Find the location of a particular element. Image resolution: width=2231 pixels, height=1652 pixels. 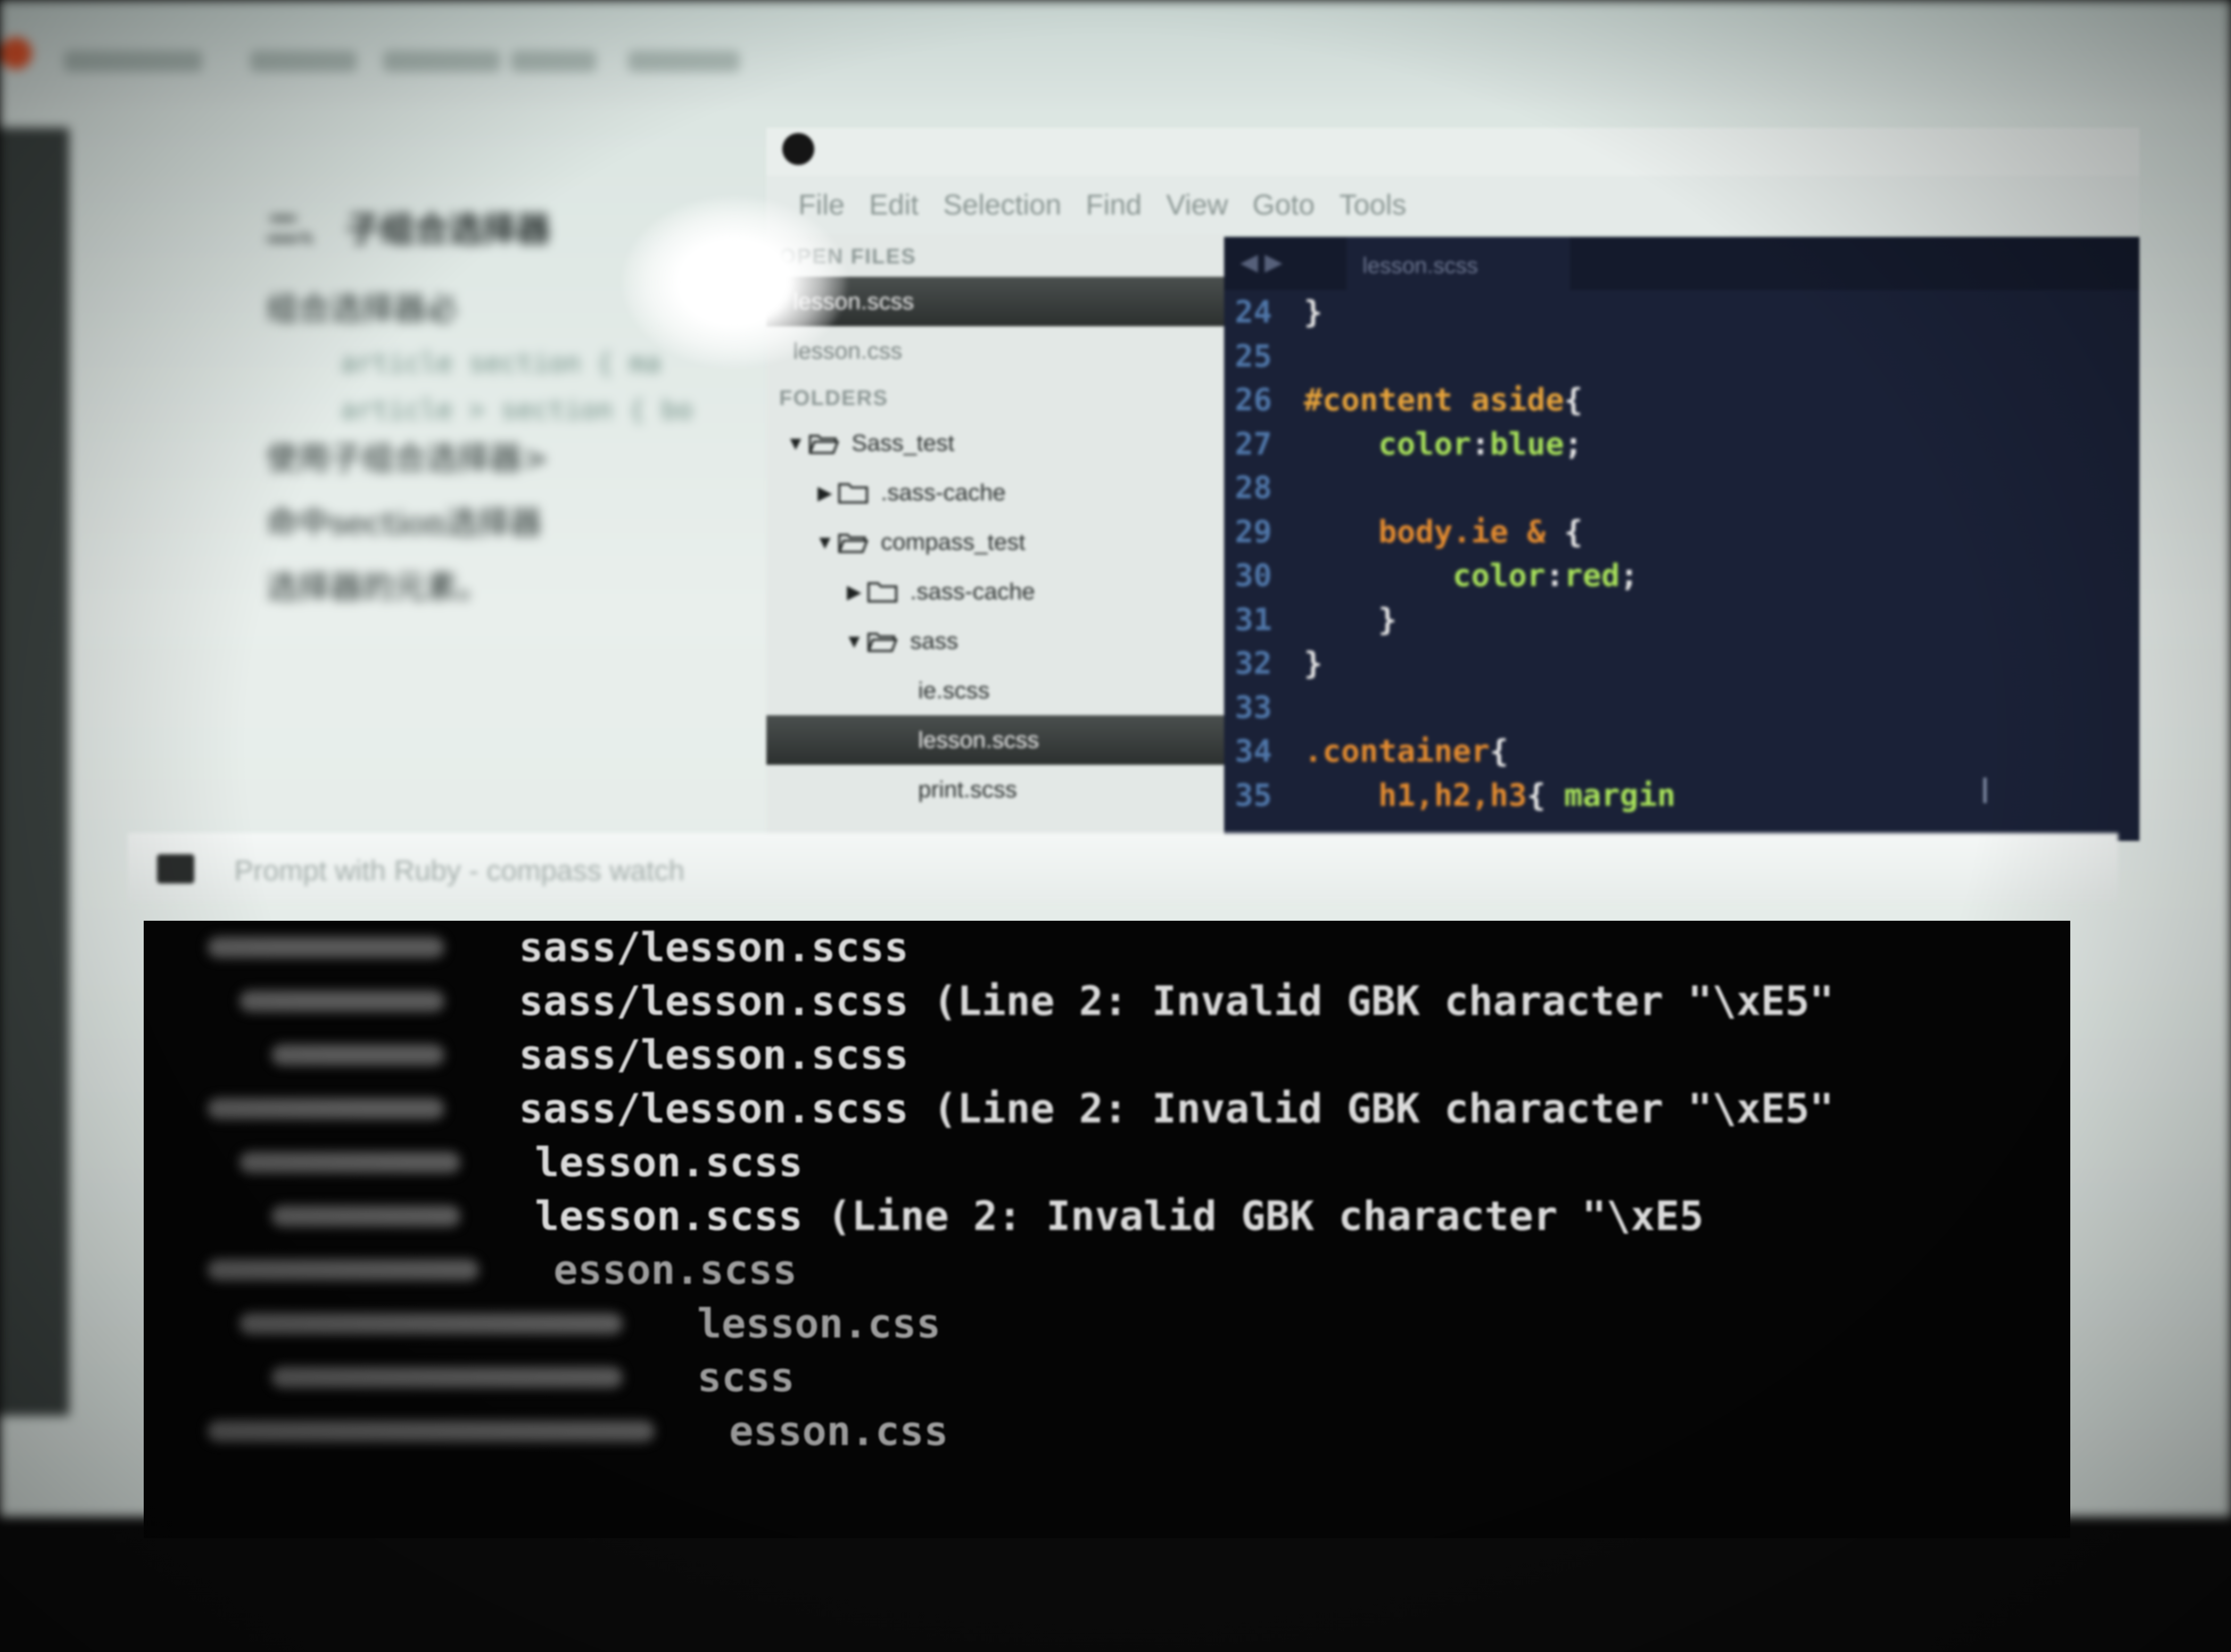

code-line: 27 color: blue; is located at coordinates (1681, 444).